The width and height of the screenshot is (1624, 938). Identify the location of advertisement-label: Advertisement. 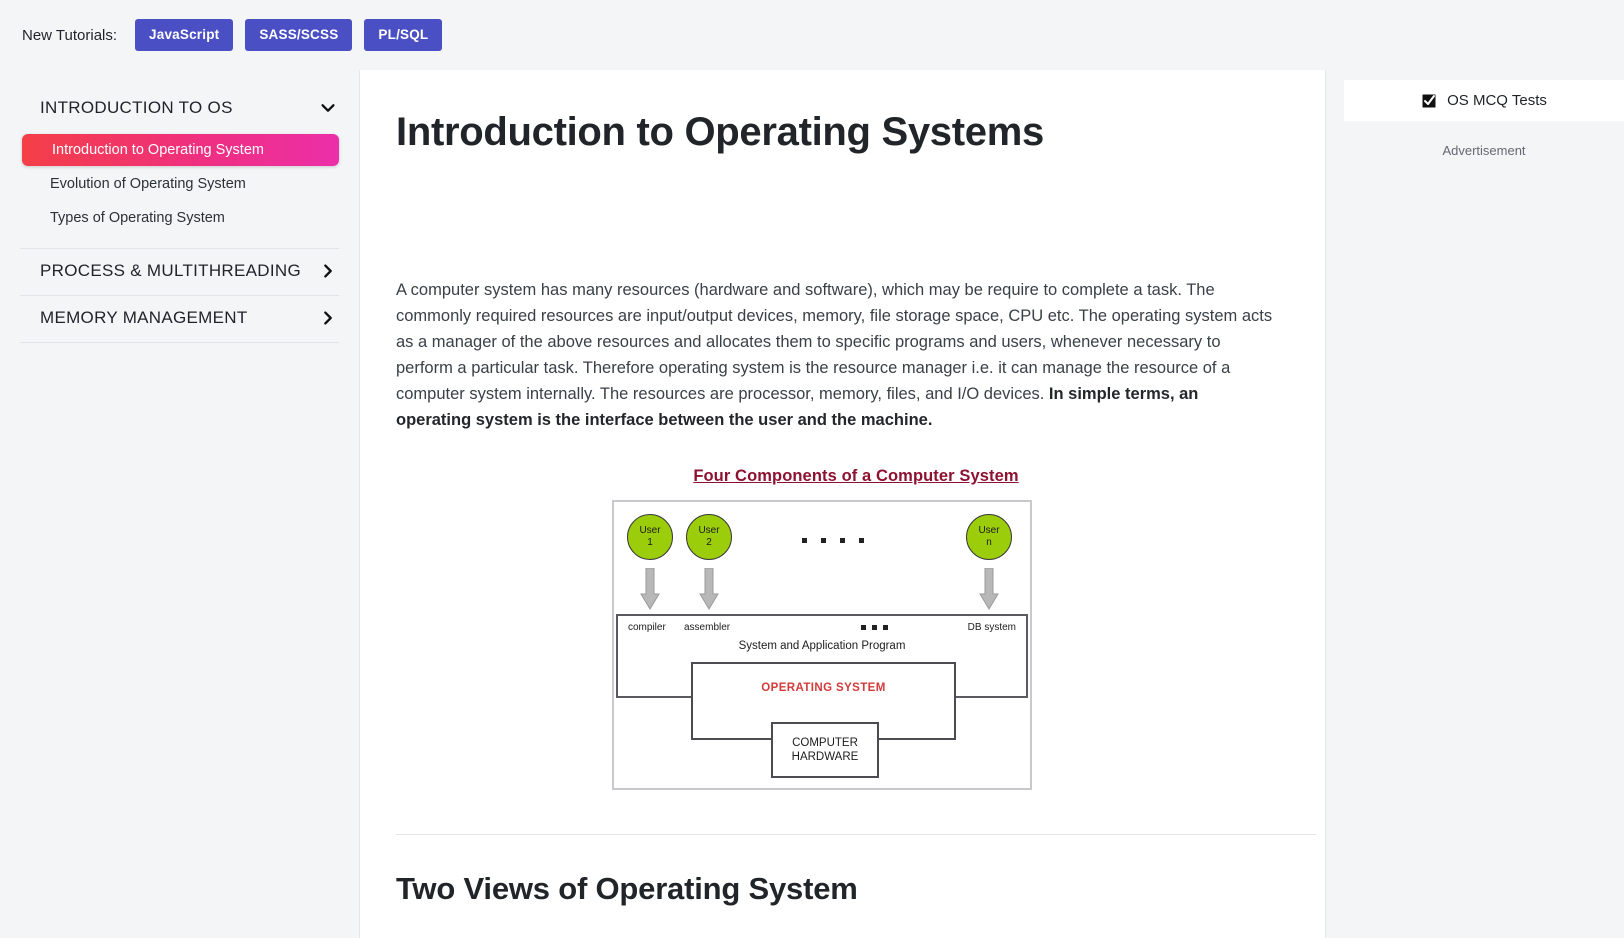
(1484, 150).